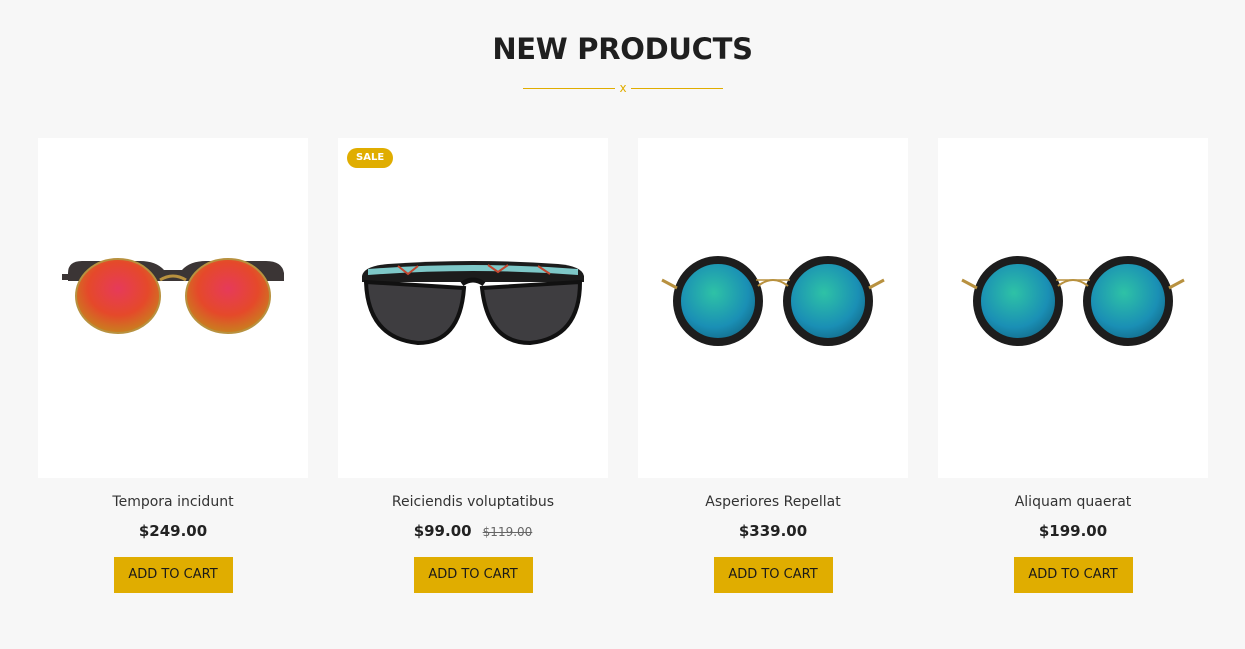  What do you see at coordinates (173, 502) in the screenshot?
I see `product-name: Tempora incidunt` at bounding box center [173, 502].